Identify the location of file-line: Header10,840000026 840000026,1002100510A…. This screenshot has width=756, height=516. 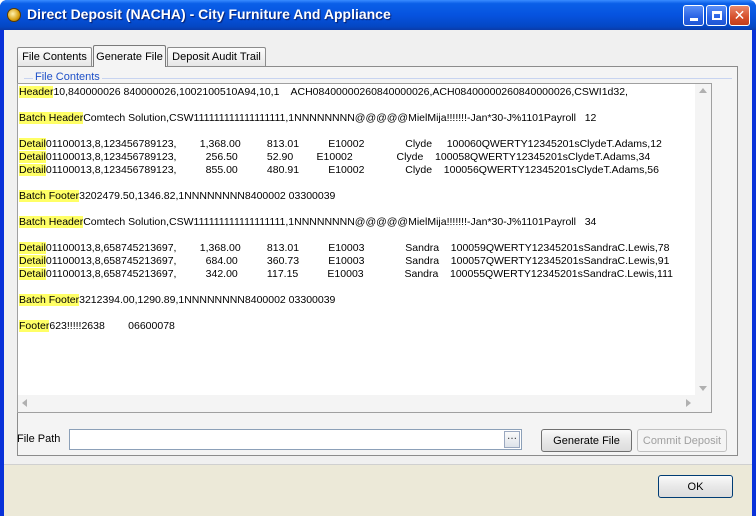
(357, 92).